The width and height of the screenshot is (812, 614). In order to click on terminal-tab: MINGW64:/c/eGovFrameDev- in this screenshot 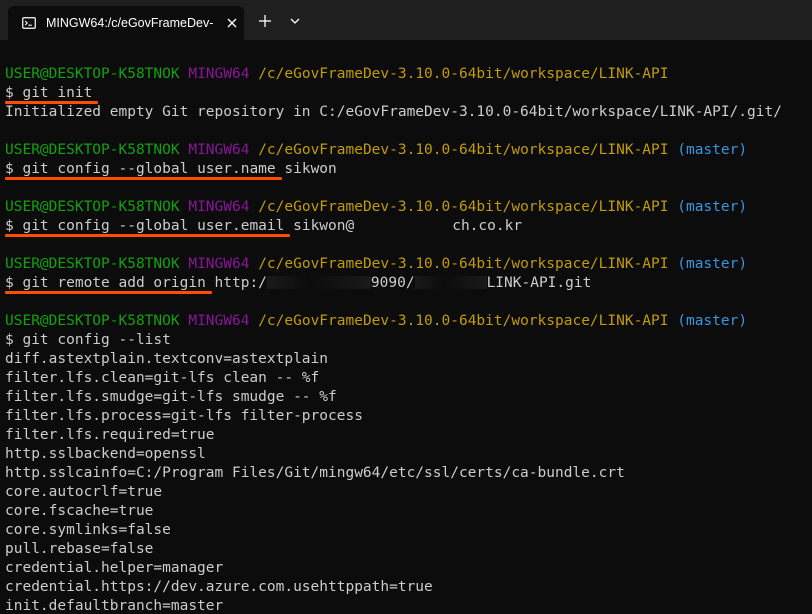, I will do `click(126, 23)`.